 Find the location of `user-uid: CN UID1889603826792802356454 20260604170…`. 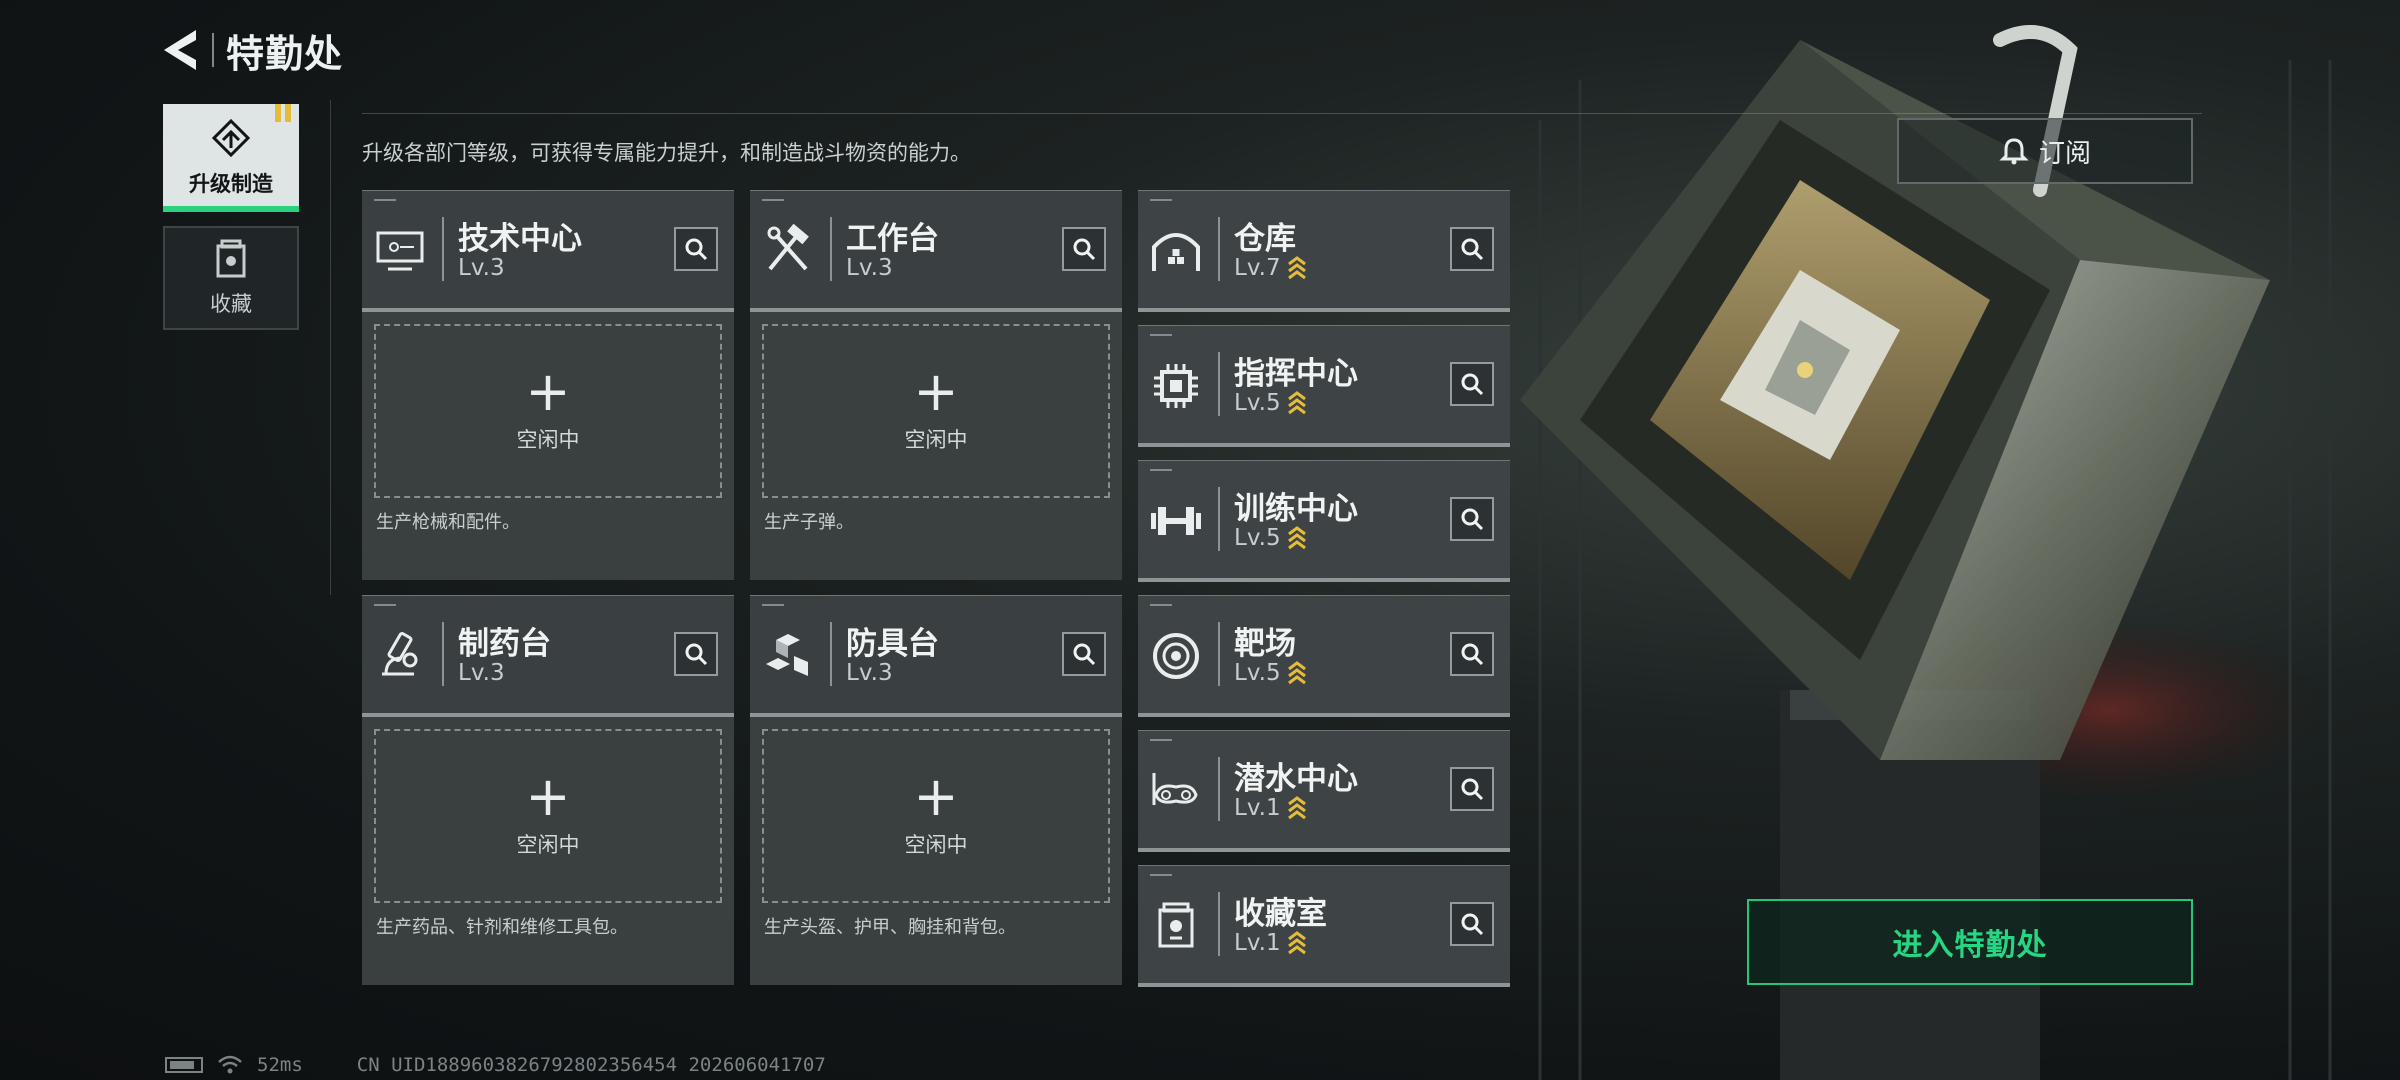

user-uid: CN UID1889603826792802356454 20260604170… is located at coordinates (591, 1065).